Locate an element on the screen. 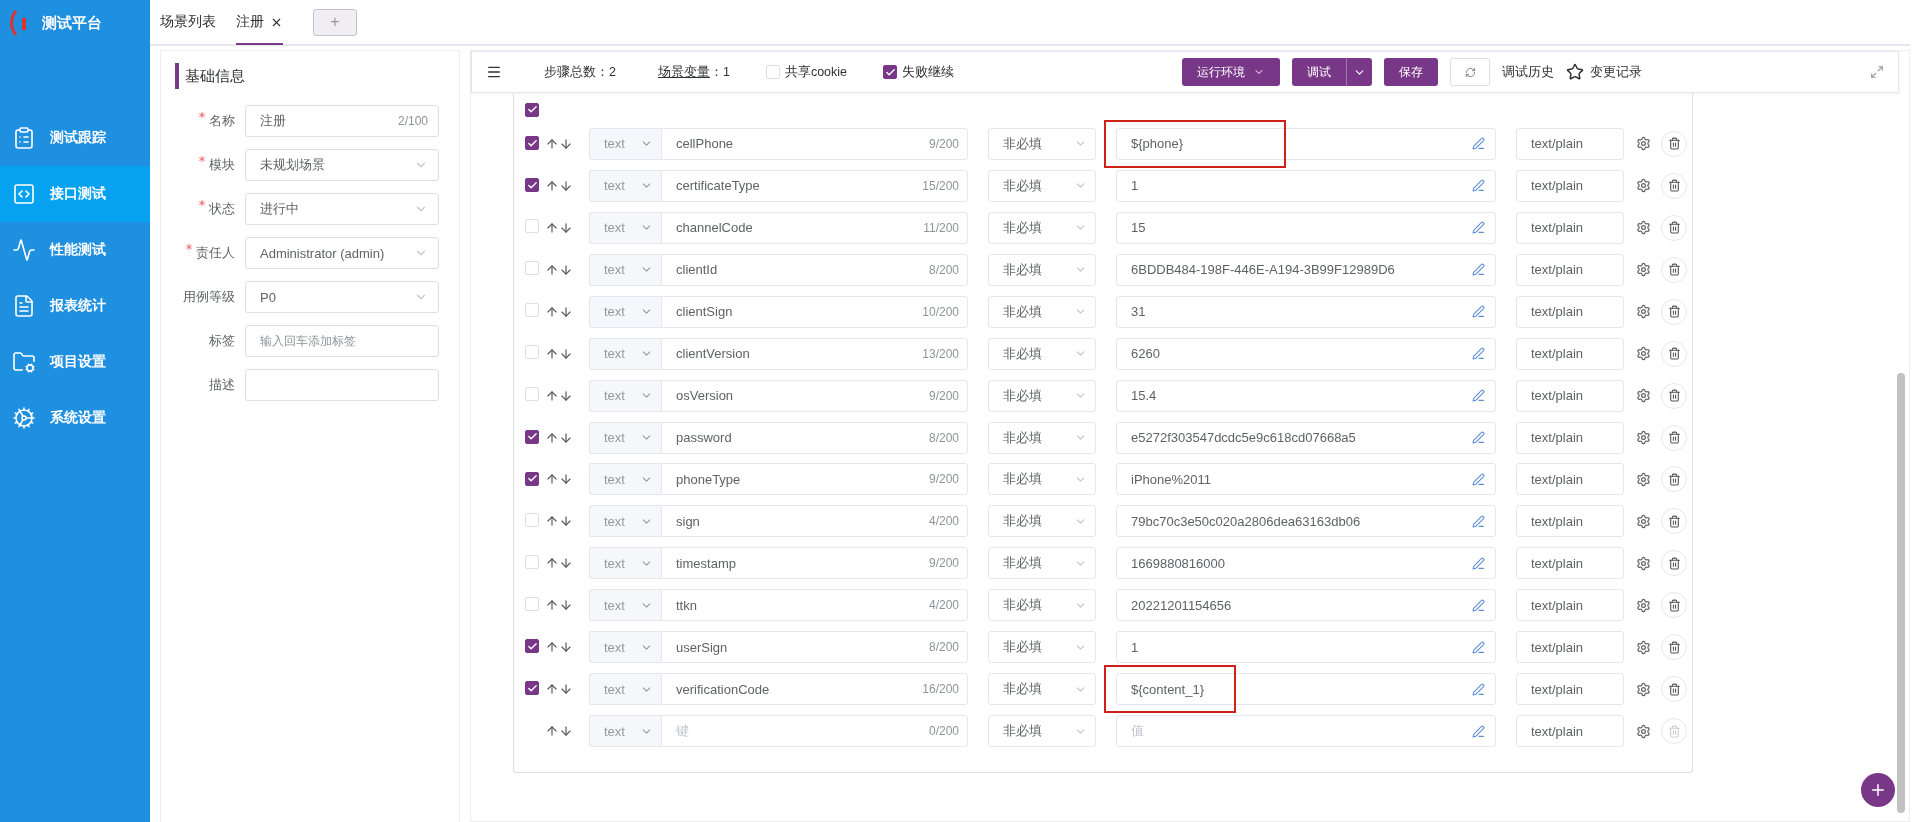  key-field: clientVersion 13/200 is located at coordinates (814, 353).